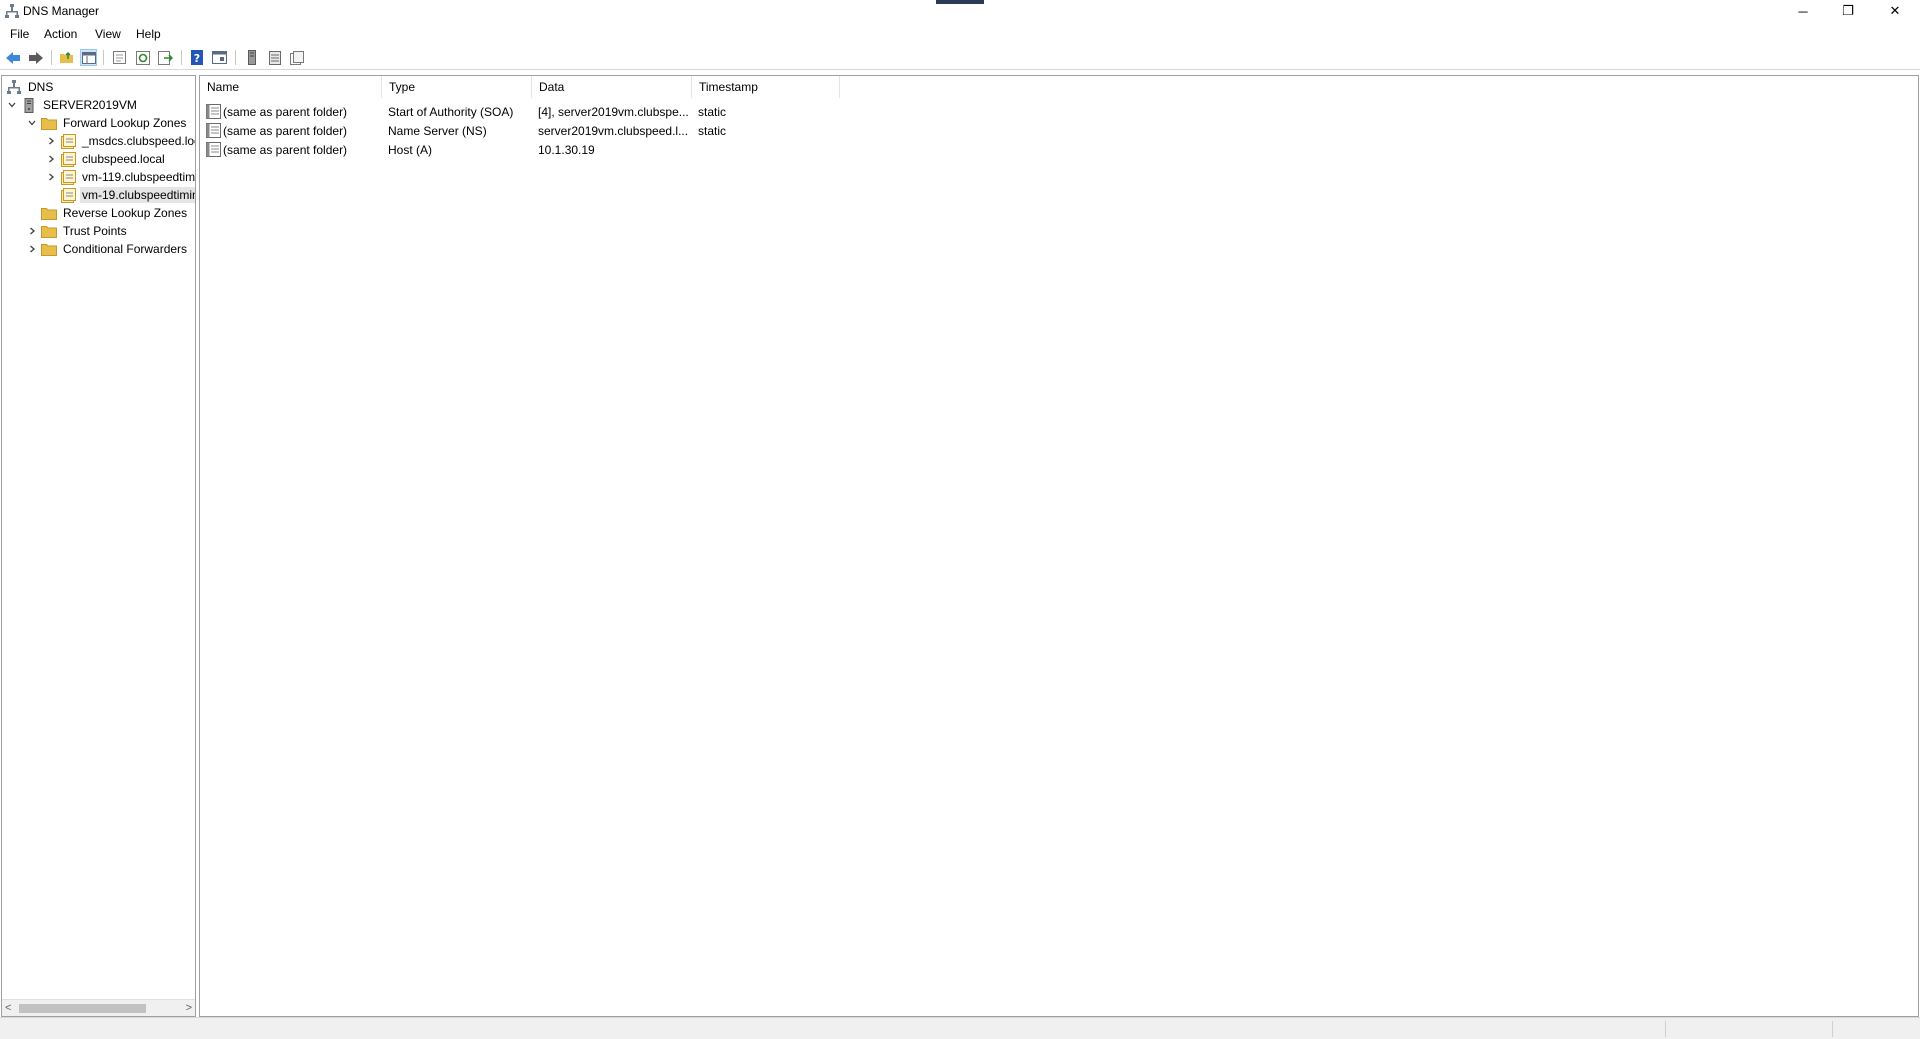  Describe the element at coordinates (139, 177) in the screenshot. I see `tree-label: vm-119.clubspeedtiming.com` at that location.